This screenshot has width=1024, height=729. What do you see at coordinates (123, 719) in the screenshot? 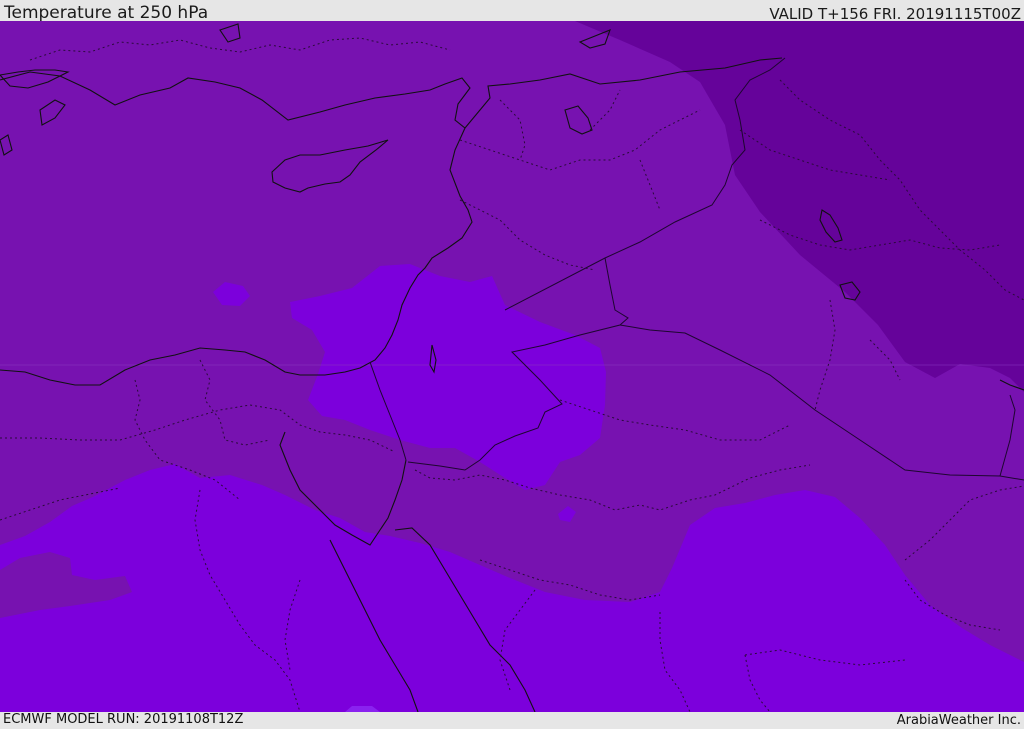
I see `model-run-label: ECMWF MODEL RUN: 20191108T12Z` at bounding box center [123, 719].